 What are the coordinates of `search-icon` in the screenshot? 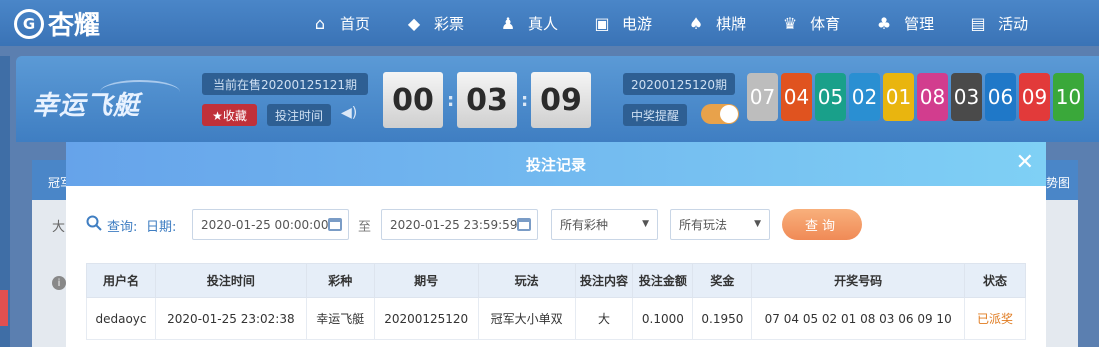 It's located at (94, 223).